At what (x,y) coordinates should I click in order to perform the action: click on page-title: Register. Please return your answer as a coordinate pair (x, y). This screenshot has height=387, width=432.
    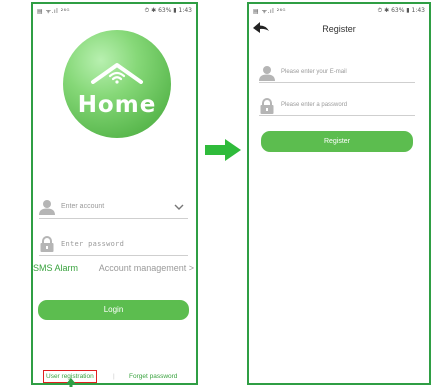
    Looking at the image, I should click on (339, 29).